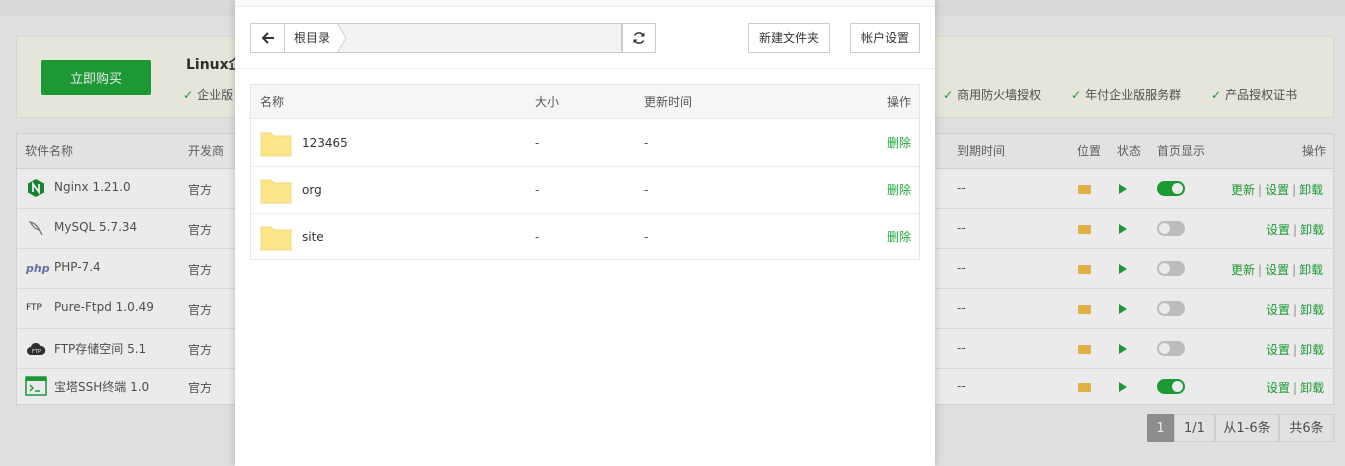 The width and height of the screenshot is (1345, 466). I want to click on breadcrumb-separator-icon, so click(340, 38).